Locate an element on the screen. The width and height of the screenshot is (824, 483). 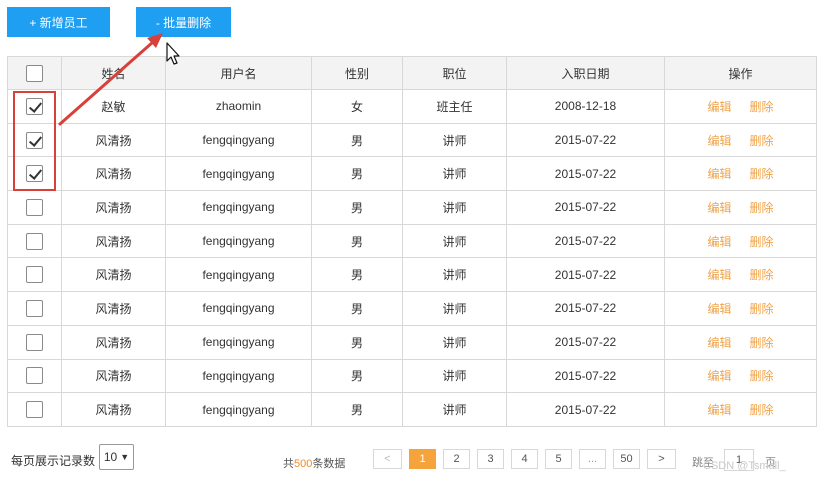
next-page-button: > is located at coordinates (661, 459).